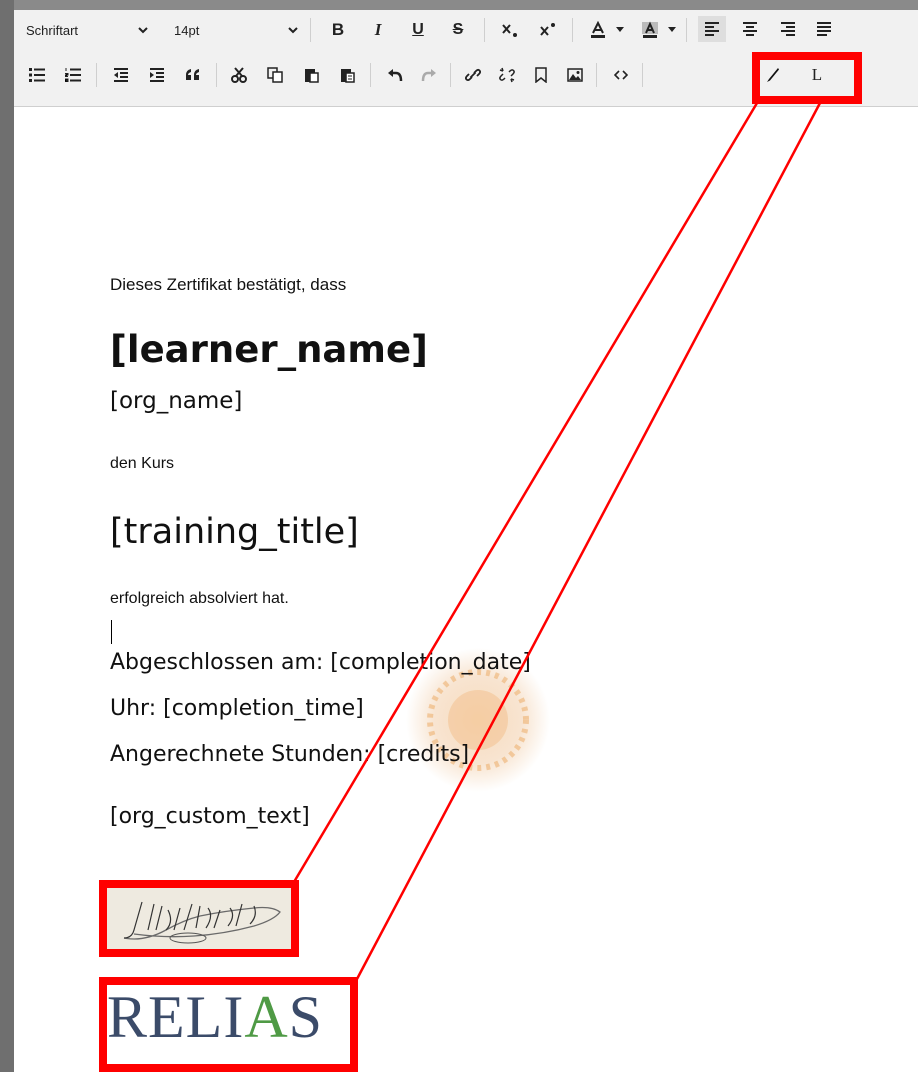 The width and height of the screenshot is (918, 1072). I want to click on org-custom-text-placeholder: [org_custom_text], so click(210, 816).